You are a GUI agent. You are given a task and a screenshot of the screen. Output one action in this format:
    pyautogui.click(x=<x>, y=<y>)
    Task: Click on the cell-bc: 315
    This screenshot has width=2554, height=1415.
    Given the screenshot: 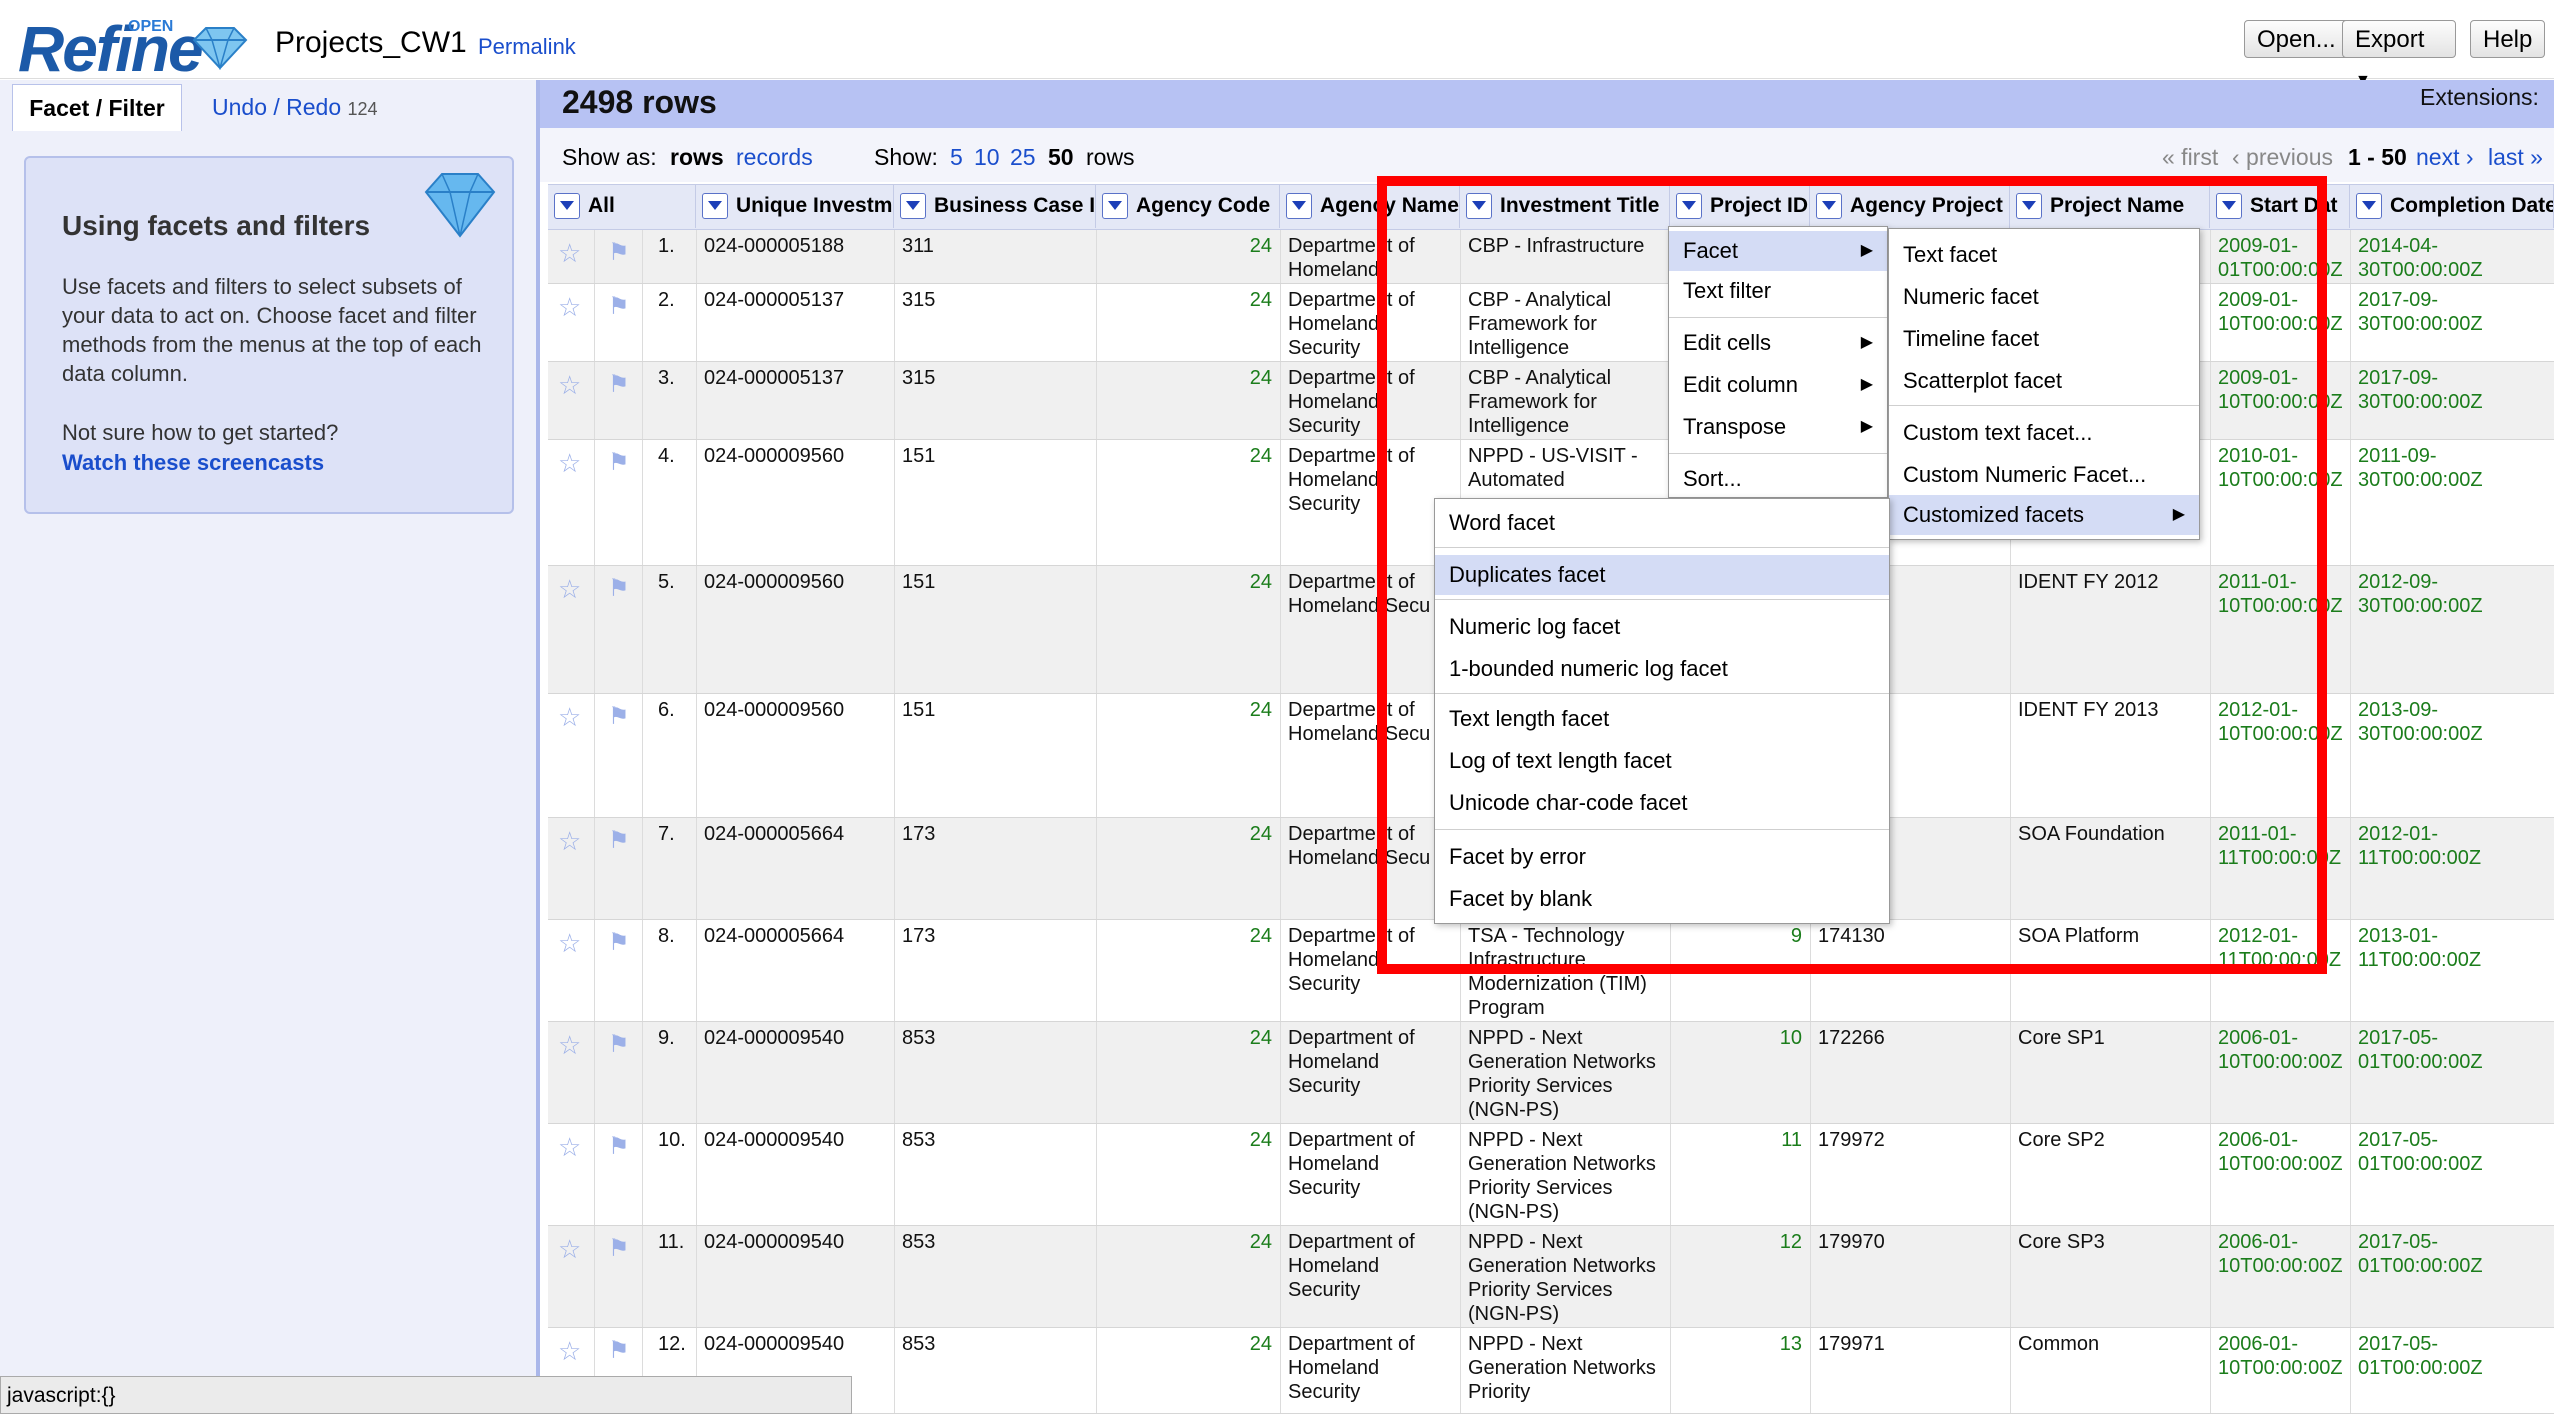 What is the action you would take?
    pyautogui.click(x=995, y=322)
    